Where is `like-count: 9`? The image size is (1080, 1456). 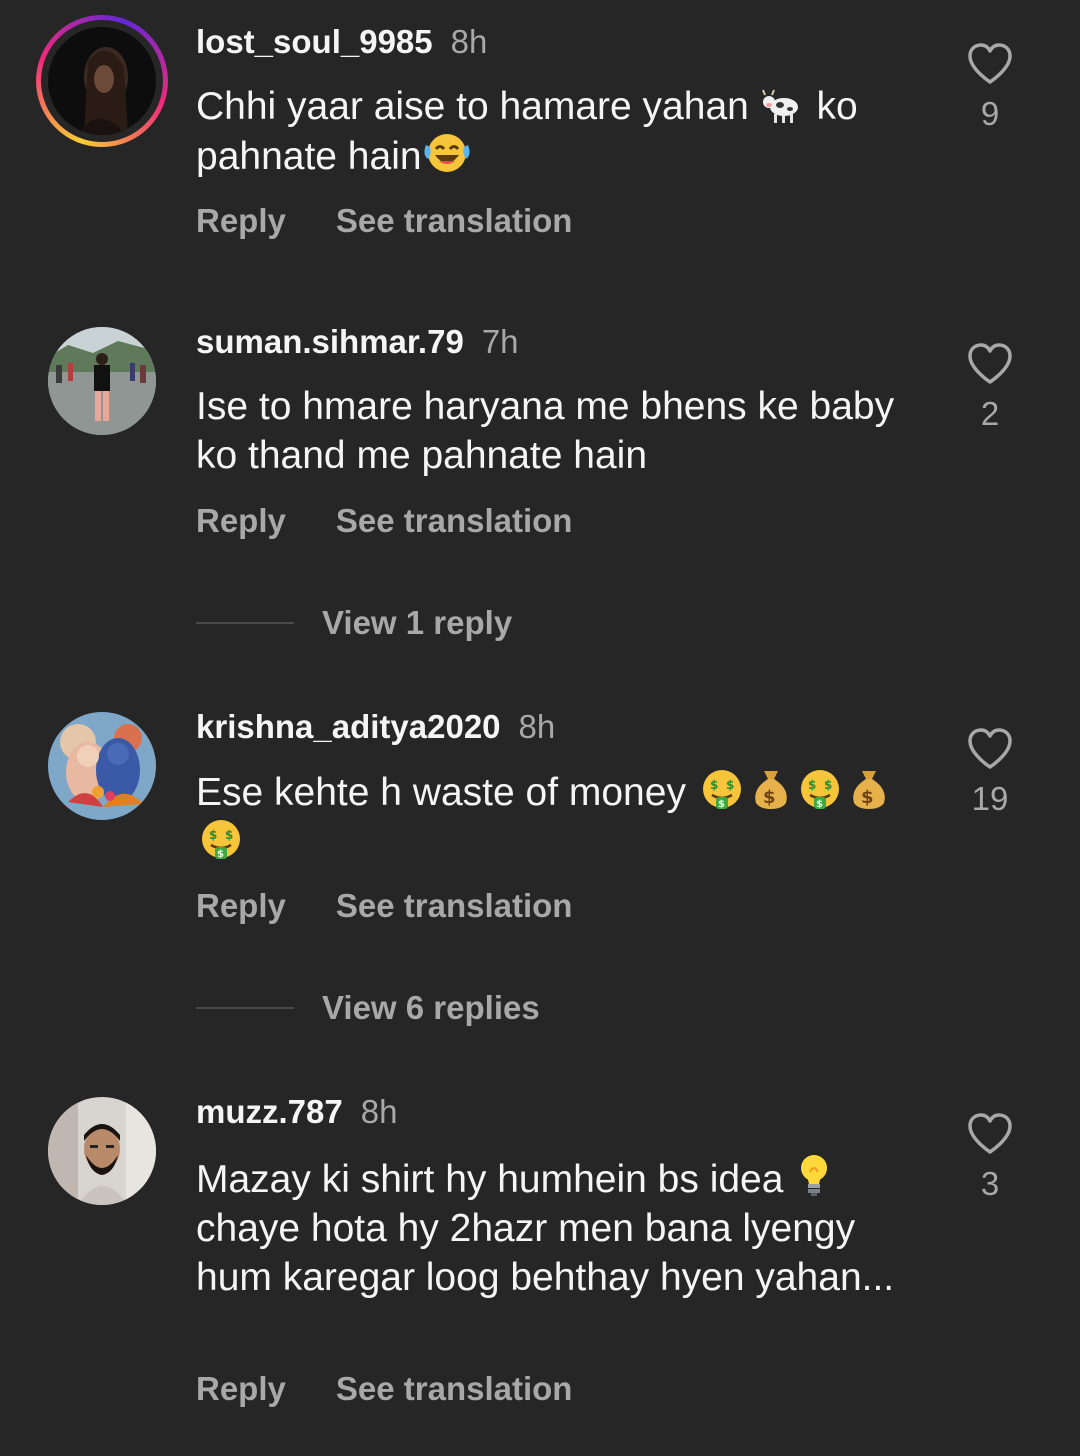
like-count: 9 is located at coordinates (990, 113).